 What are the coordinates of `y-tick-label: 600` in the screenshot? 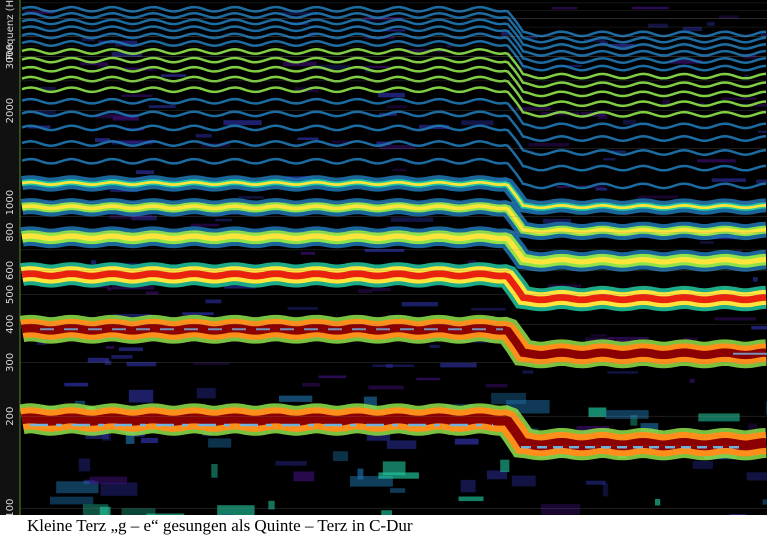 It's located at (10, 270).